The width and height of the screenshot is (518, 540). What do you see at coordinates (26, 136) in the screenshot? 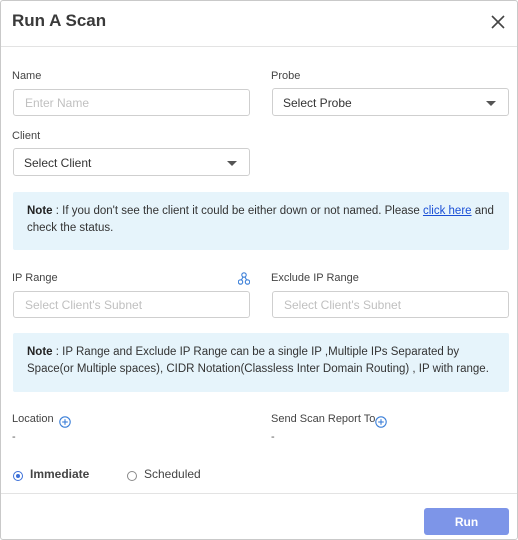
I see `client-label: Client` at bounding box center [26, 136].